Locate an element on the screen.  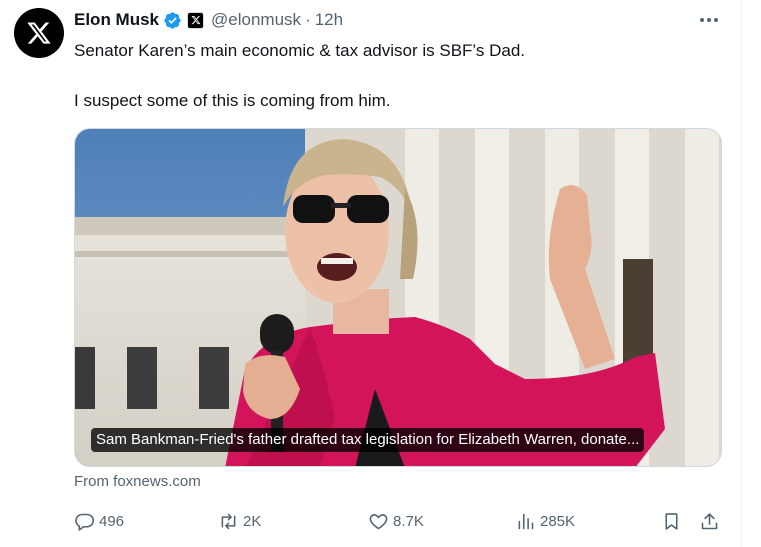
verified-badge-icon is located at coordinates (172, 20).